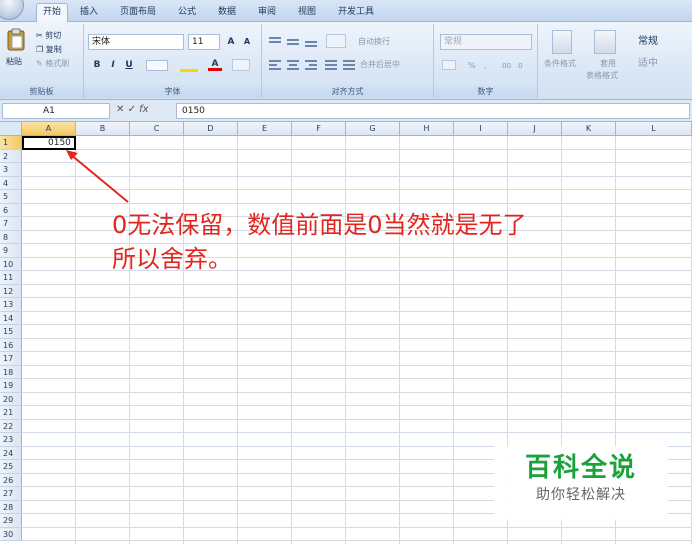 This screenshot has width=692, height=544. Describe the element at coordinates (11, 372) in the screenshot. I see `row-header-18: 18` at that location.